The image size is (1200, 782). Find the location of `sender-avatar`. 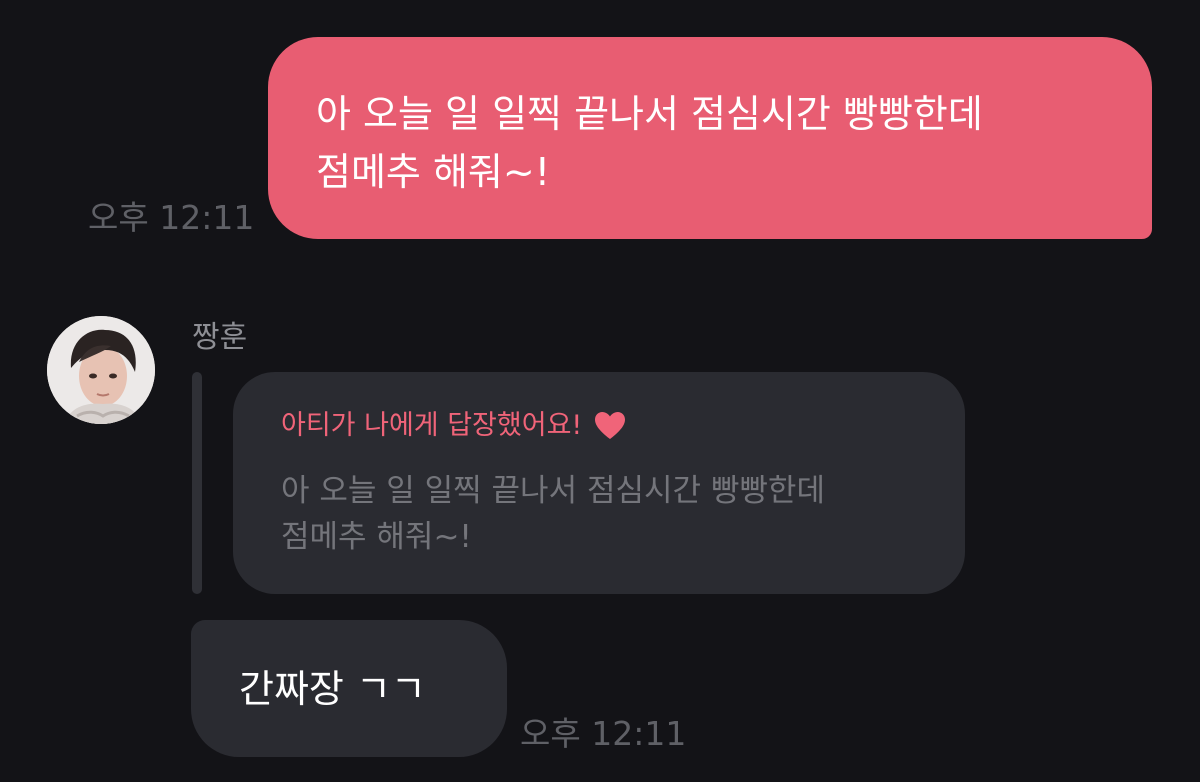

sender-avatar is located at coordinates (101, 370).